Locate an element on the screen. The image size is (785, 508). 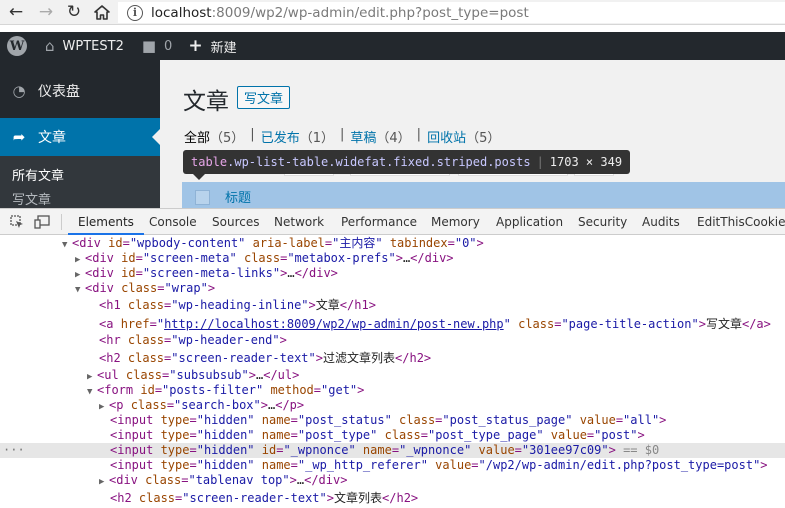
comments-link: ■ 0 is located at coordinates (157, 46).